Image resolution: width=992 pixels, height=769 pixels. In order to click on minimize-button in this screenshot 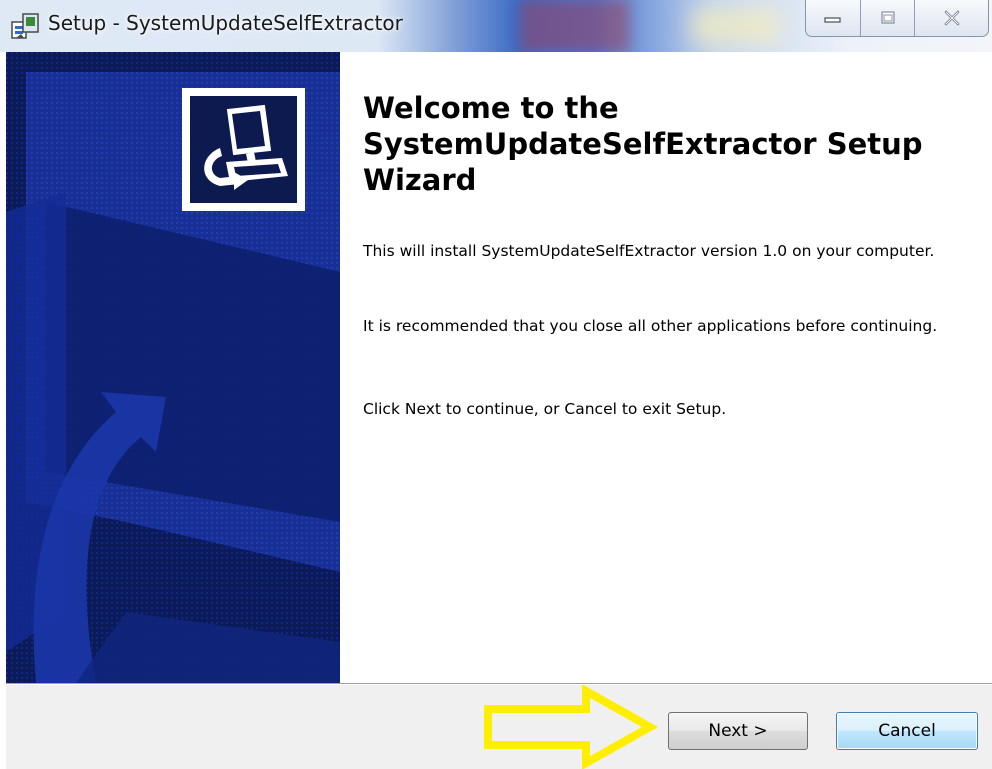, I will do `click(833, 18)`.